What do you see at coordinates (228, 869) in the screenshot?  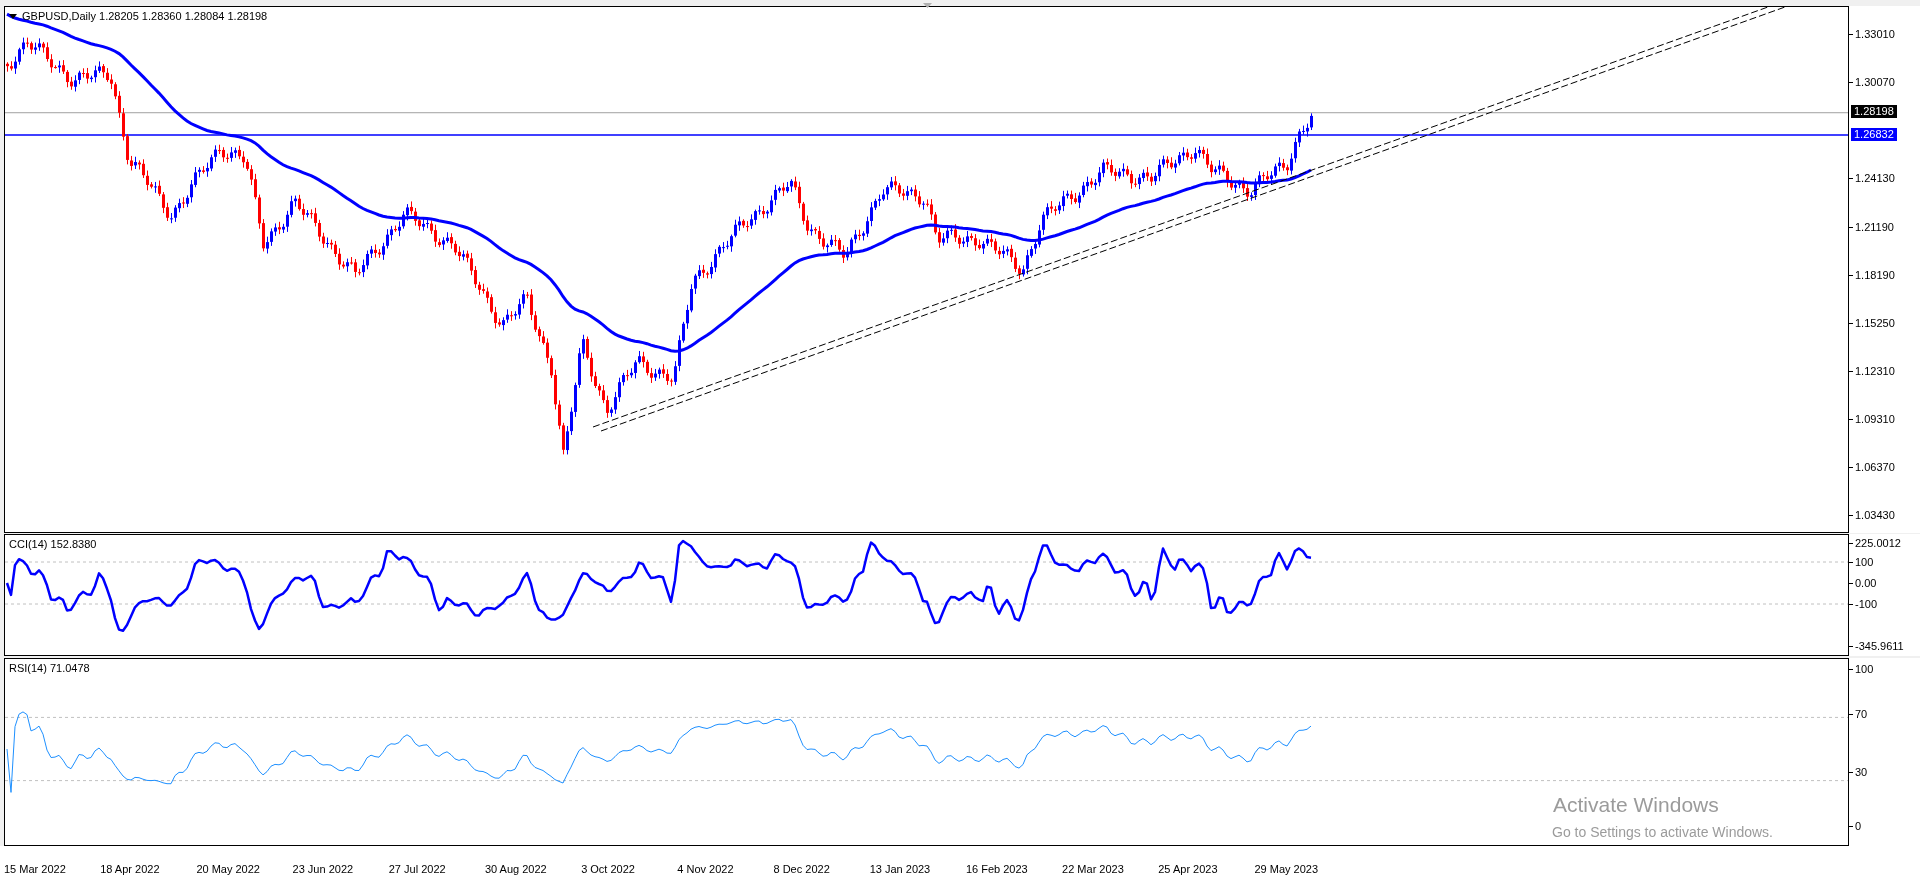 I see `date-label: 20 May 2022` at bounding box center [228, 869].